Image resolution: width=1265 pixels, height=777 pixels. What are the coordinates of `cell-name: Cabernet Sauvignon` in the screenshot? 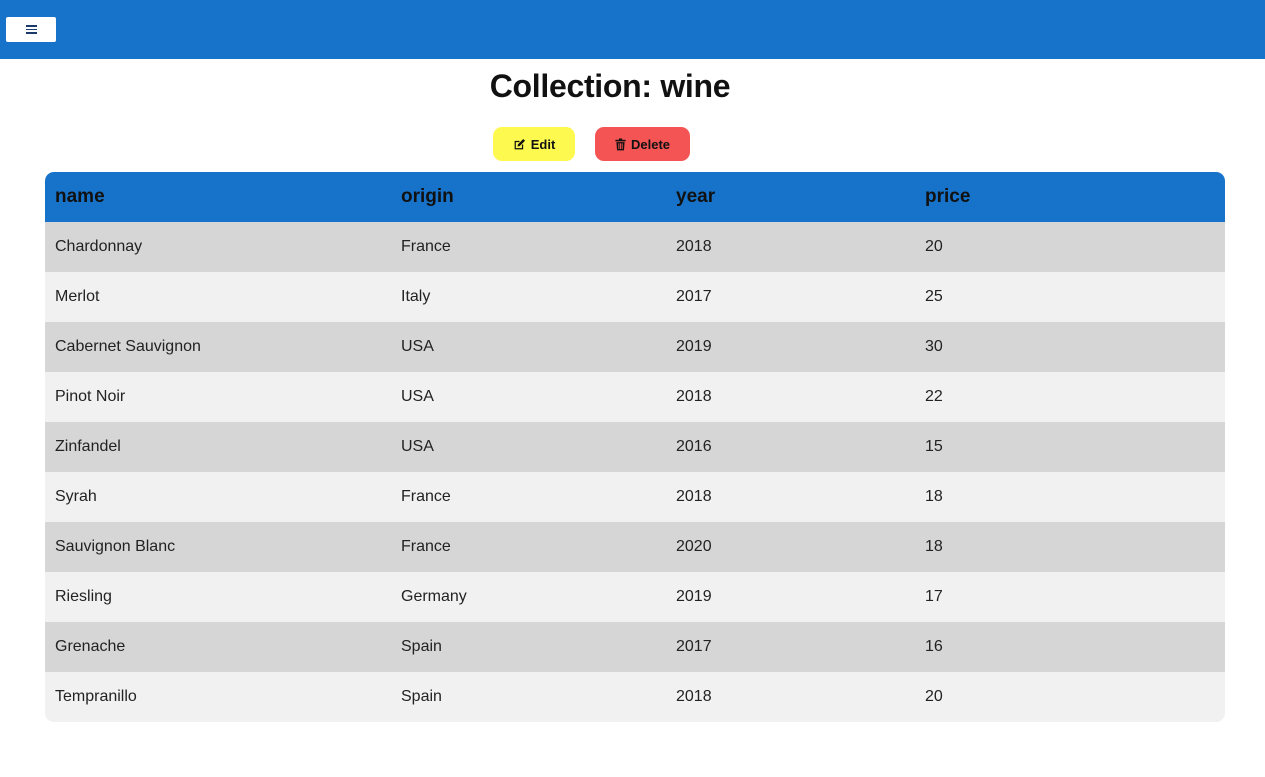 It's located at (218, 347).